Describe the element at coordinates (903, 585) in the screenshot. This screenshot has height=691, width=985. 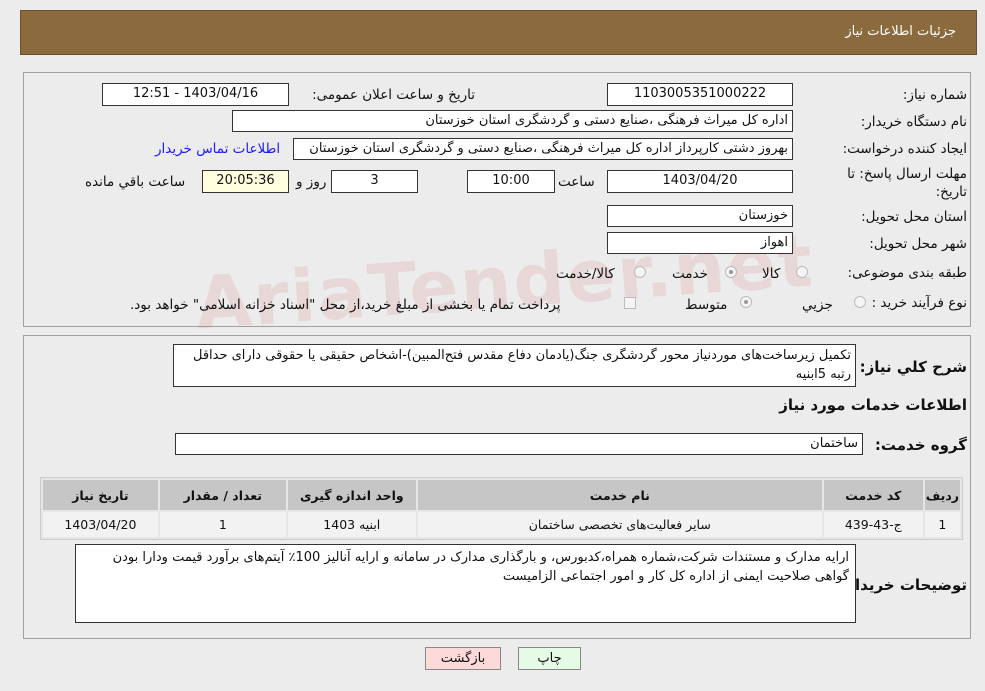
I see `buyer-notes-label: توضیحات خریدار:` at that location.